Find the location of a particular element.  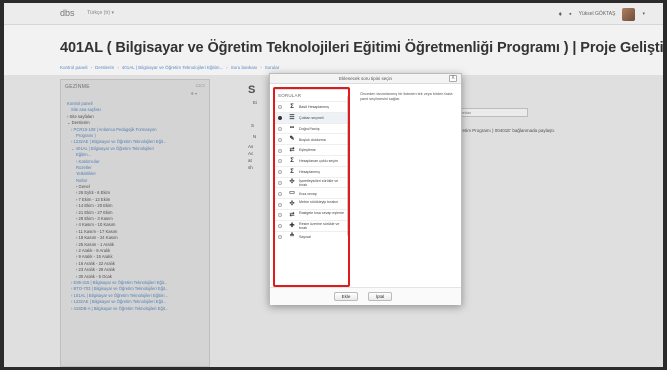

question-type-label: Basit Hesaplanmış is located at coordinates (314, 107).